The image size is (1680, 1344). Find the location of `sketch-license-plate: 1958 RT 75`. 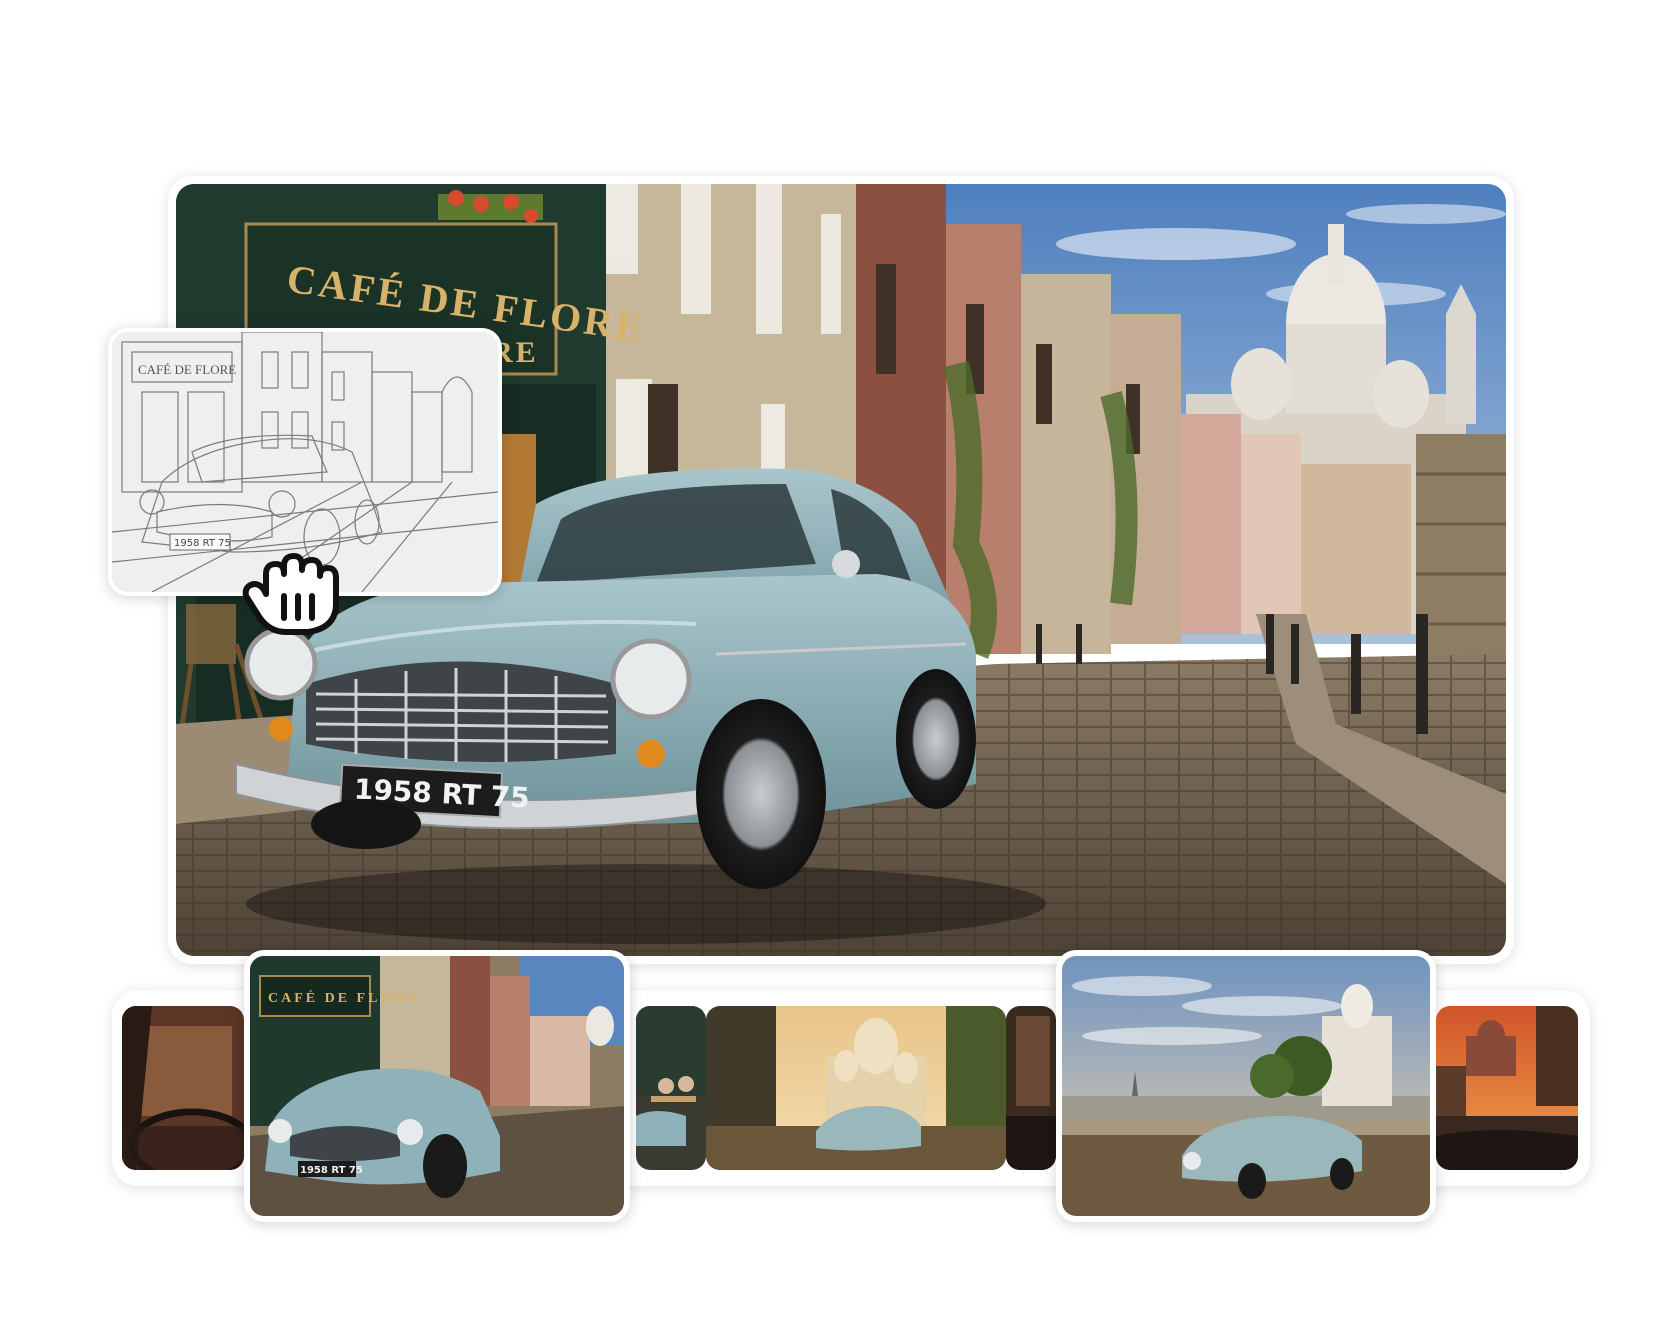

sketch-license-plate: 1958 RT 75 is located at coordinates (202, 543).